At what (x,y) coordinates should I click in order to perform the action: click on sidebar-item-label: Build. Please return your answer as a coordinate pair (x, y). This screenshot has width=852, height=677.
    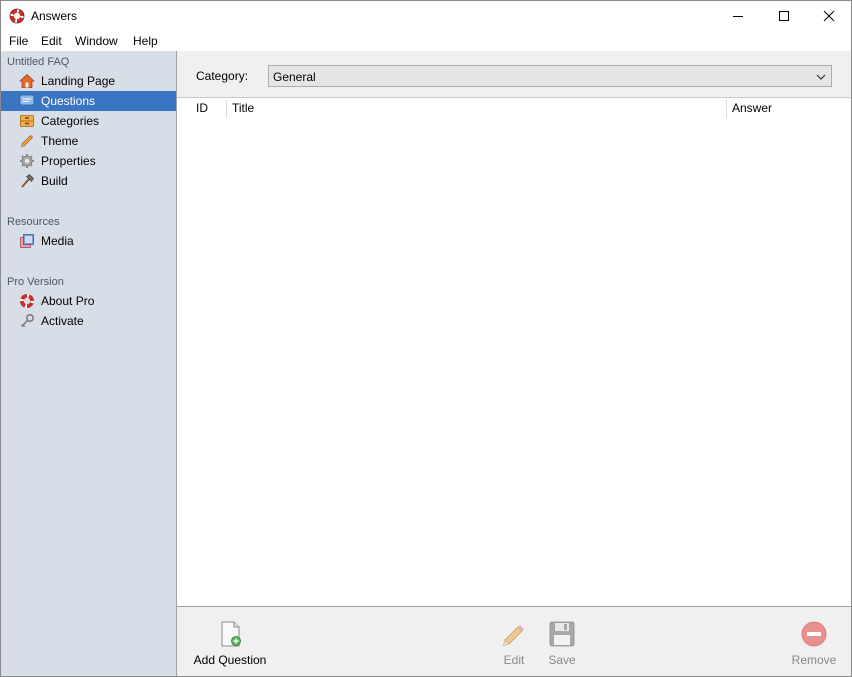
    Looking at the image, I should click on (54, 181).